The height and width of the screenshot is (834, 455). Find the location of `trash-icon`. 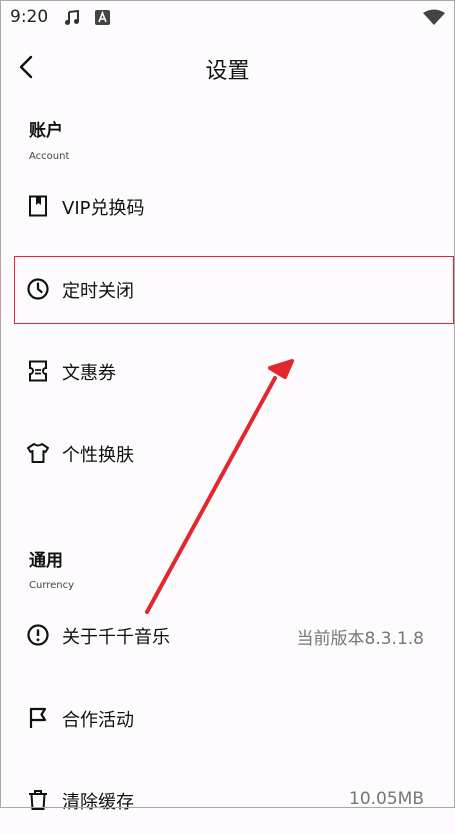

trash-icon is located at coordinates (38, 800).